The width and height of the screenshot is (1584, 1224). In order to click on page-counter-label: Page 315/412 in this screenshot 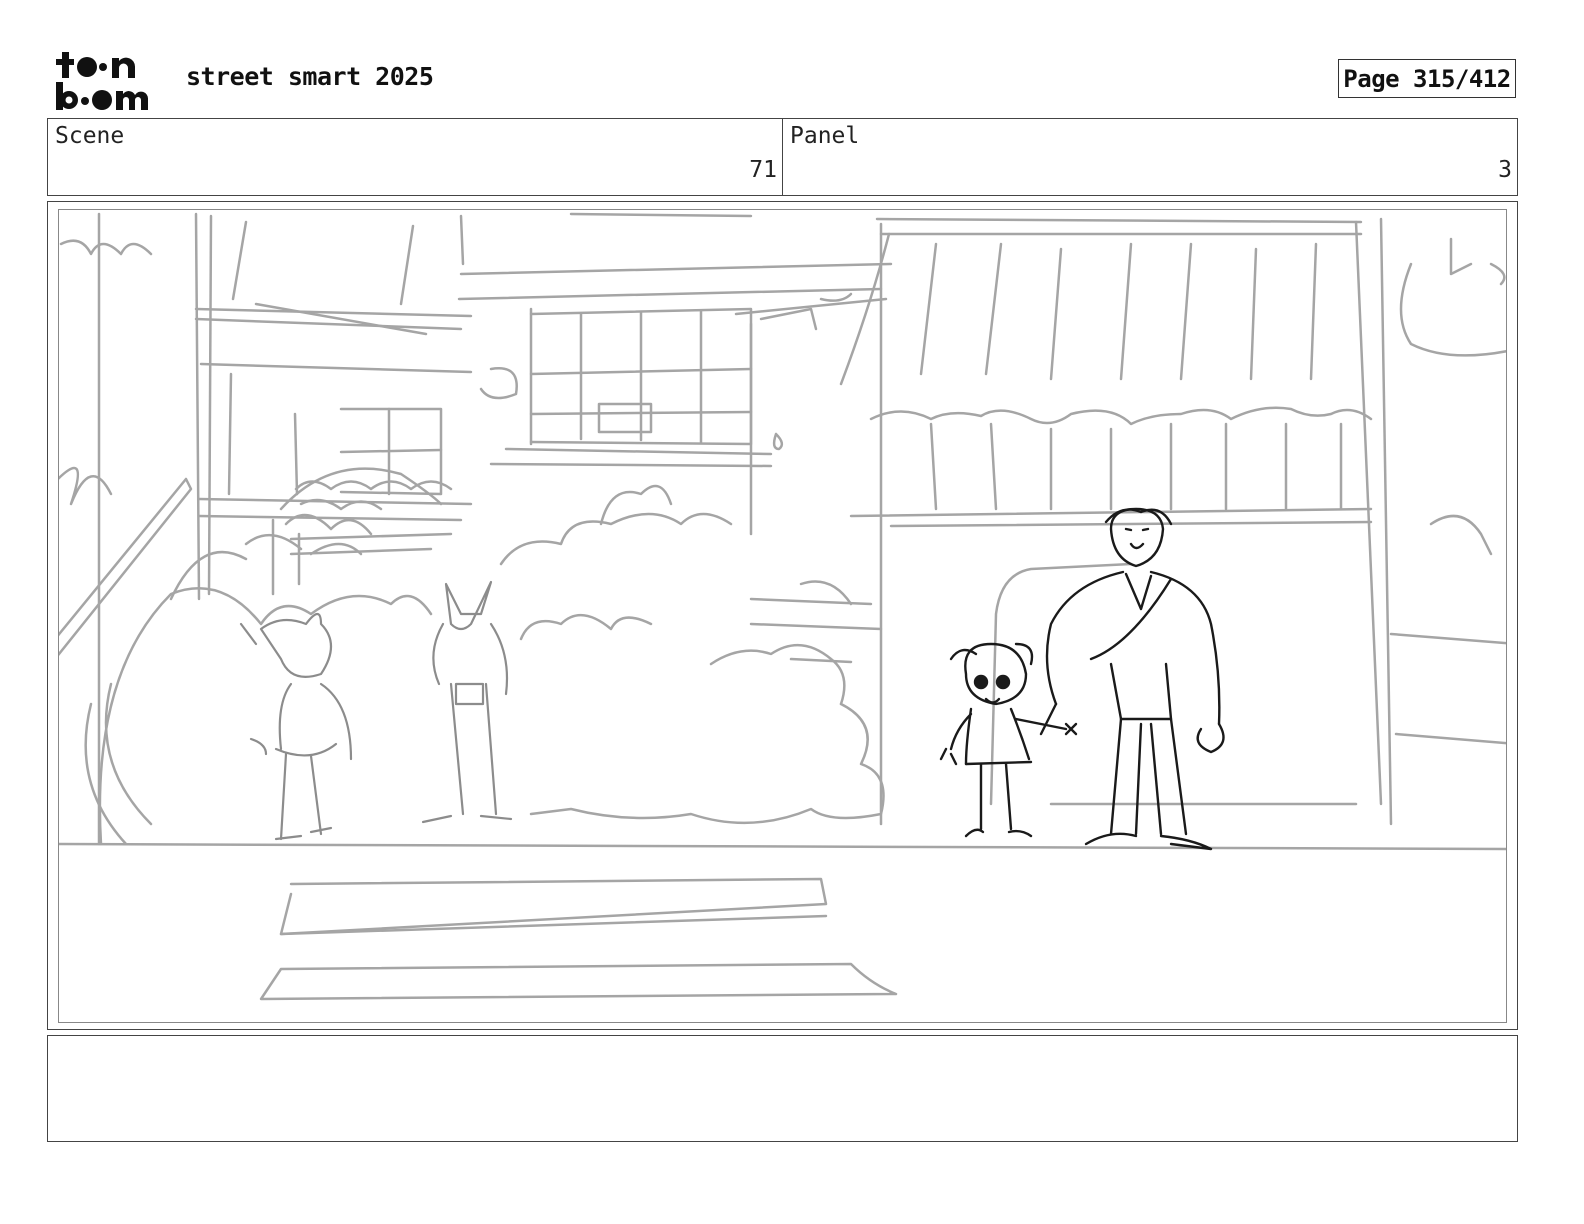, I will do `click(1427, 78)`.